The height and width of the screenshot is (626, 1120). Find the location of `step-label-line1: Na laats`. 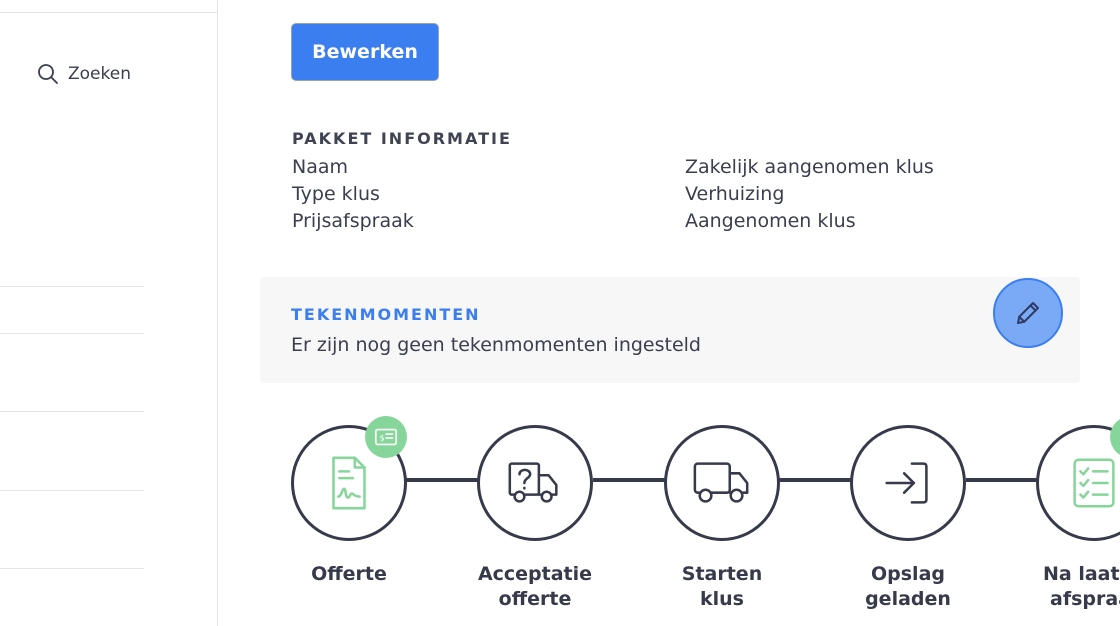

step-label-line1: Na laats is located at coordinates (1081, 574).